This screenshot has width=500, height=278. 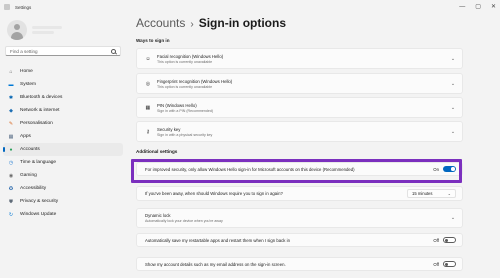 What do you see at coordinates (43, 32) in the screenshot?
I see `user-email-placeholder` at bounding box center [43, 32].